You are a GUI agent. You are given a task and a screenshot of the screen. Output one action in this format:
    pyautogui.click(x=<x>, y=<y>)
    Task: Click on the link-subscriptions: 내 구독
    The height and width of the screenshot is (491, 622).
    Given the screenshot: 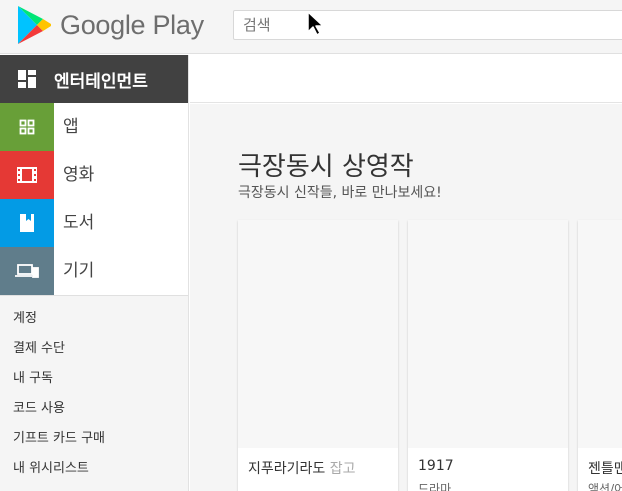 What is the action you would take?
    pyautogui.click(x=94, y=385)
    